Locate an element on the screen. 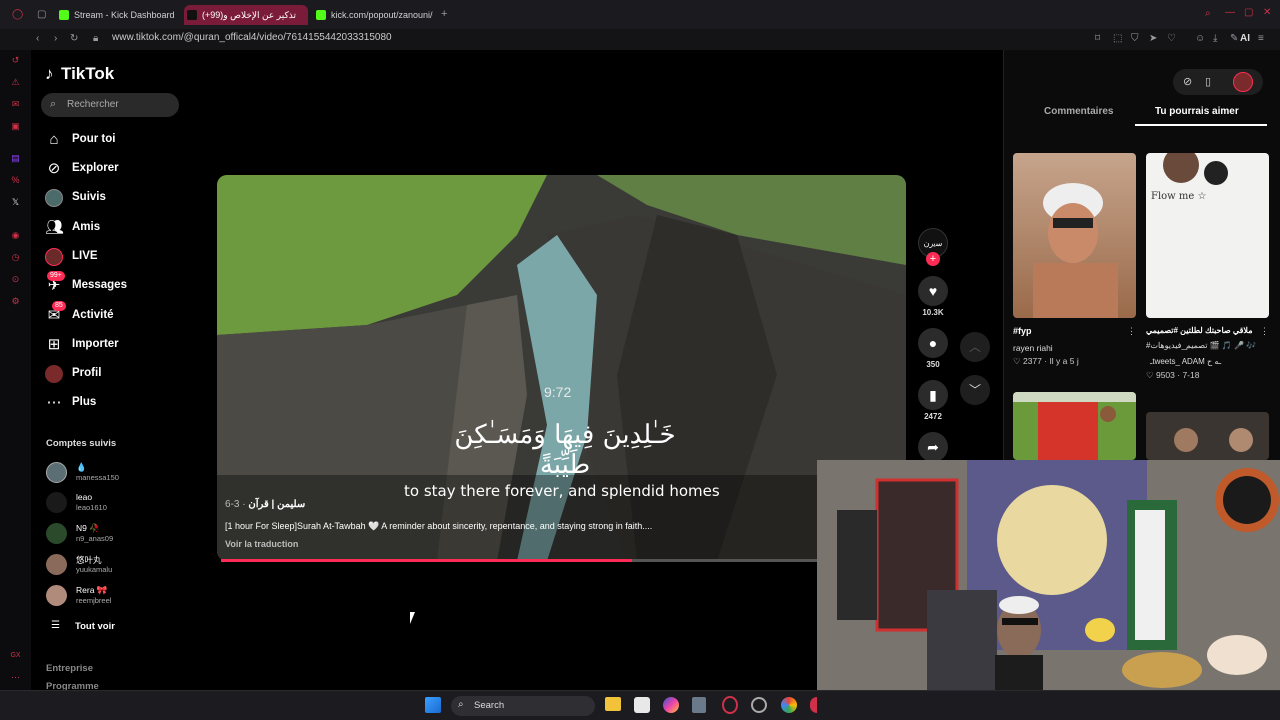 Image resolution: width=1280 pixels, height=720 pixels. comment-button: ● 350 is located at coordinates (933, 348).